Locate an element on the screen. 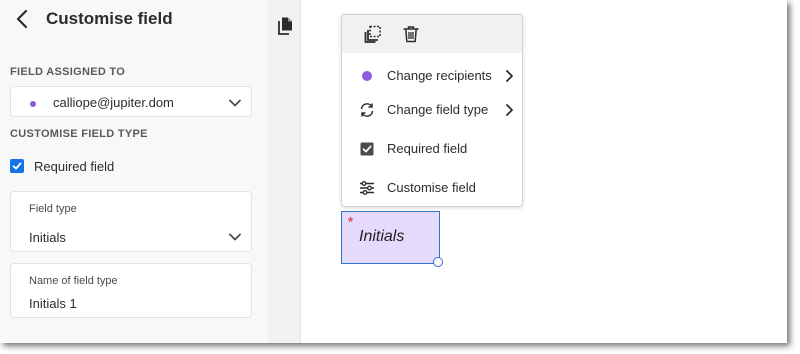 This screenshot has height=354, width=800. back-arrow-icon is located at coordinates (23, 19).